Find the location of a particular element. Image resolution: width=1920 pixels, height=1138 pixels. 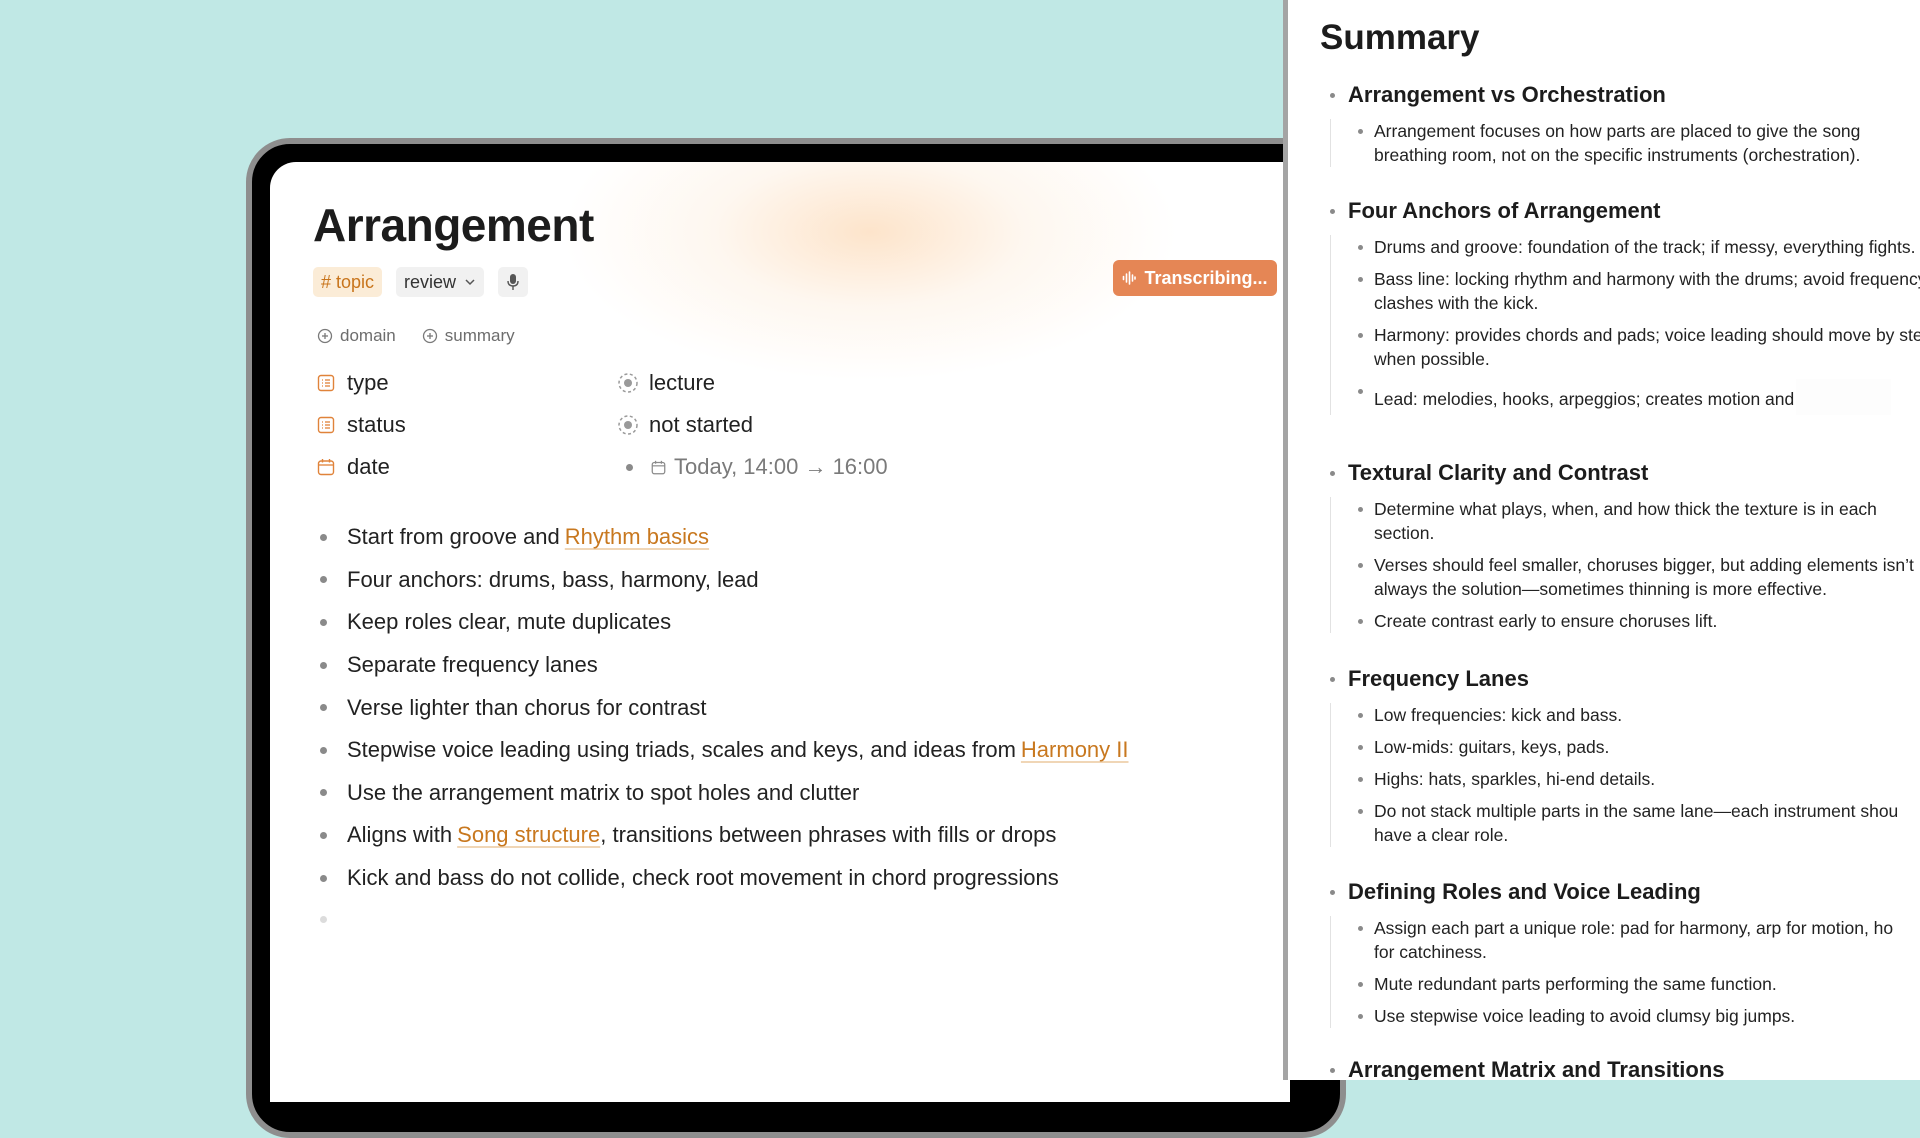

note-link-song-structure: Song structure is located at coordinates (528, 835).